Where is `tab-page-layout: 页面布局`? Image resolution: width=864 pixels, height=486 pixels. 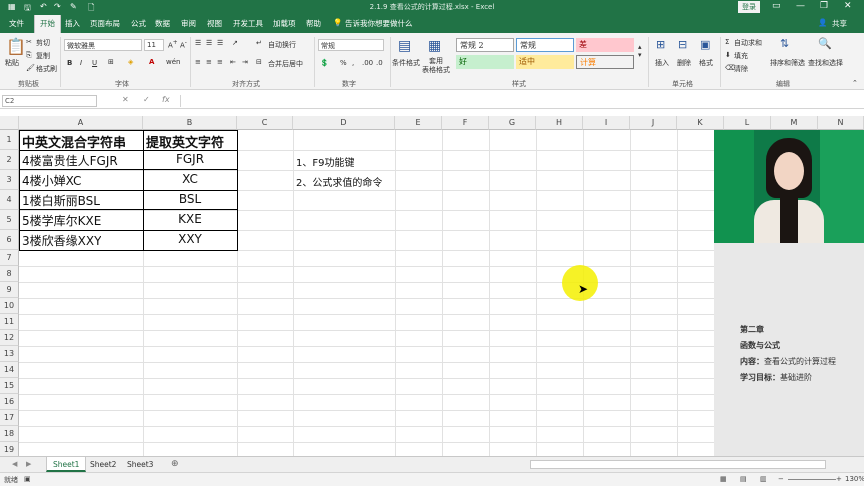
tab-page-layout: 页面布局 is located at coordinates (105, 23).